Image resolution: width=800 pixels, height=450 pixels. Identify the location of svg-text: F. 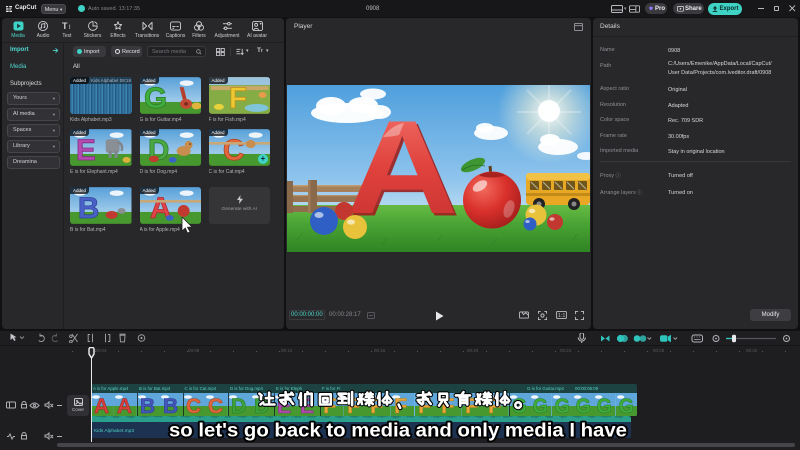
(237, 98).